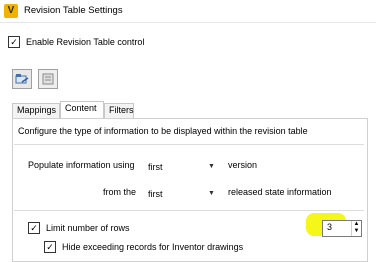 The image size is (376, 262). I want to click on vault-app-icon: V, so click(11, 11).